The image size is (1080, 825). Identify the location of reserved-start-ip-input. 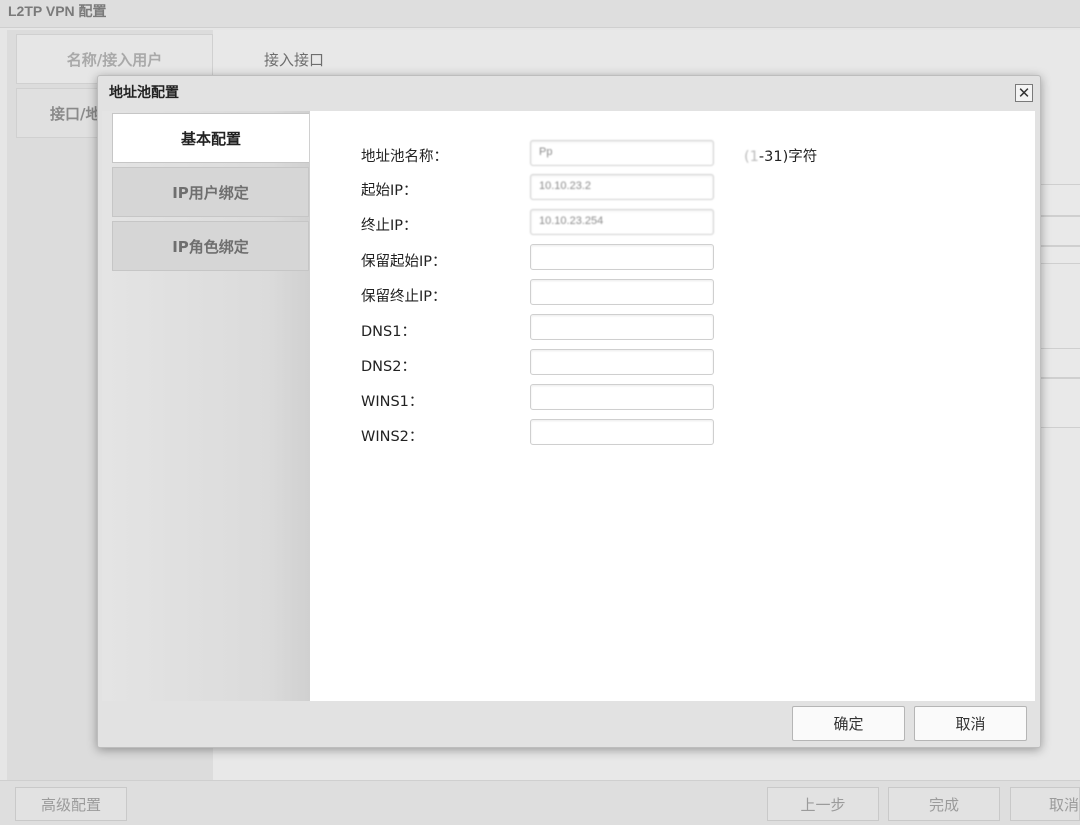
(622, 257).